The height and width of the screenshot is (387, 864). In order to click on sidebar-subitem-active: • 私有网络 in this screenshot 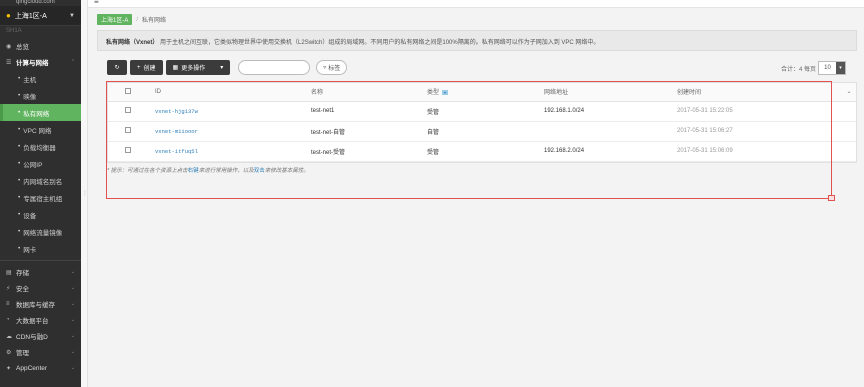, I will do `click(40, 112)`.